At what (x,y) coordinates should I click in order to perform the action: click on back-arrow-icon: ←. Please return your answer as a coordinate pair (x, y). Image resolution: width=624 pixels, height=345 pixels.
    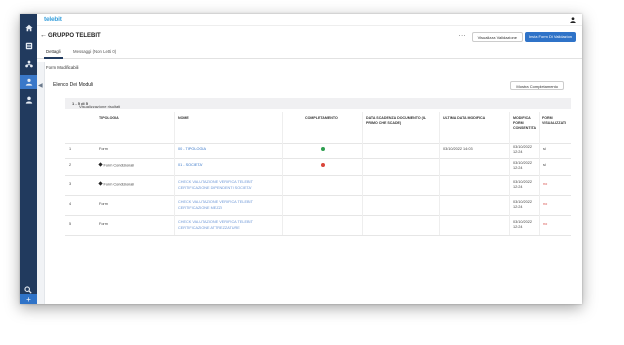
    Looking at the image, I should click on (43, 35).